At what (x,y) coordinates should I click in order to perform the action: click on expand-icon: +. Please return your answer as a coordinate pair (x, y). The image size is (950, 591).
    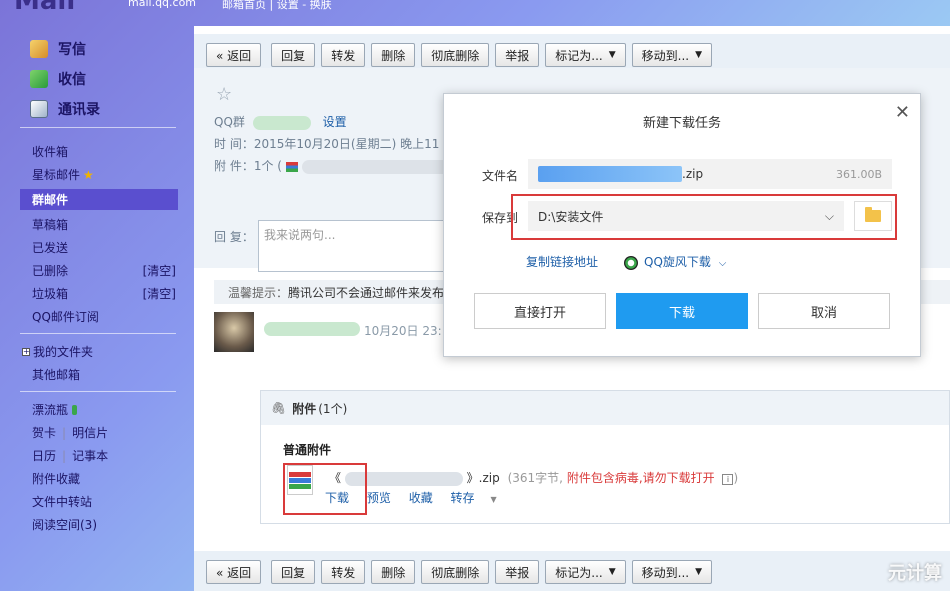
    Looking at the image, I should click on (26, 351).